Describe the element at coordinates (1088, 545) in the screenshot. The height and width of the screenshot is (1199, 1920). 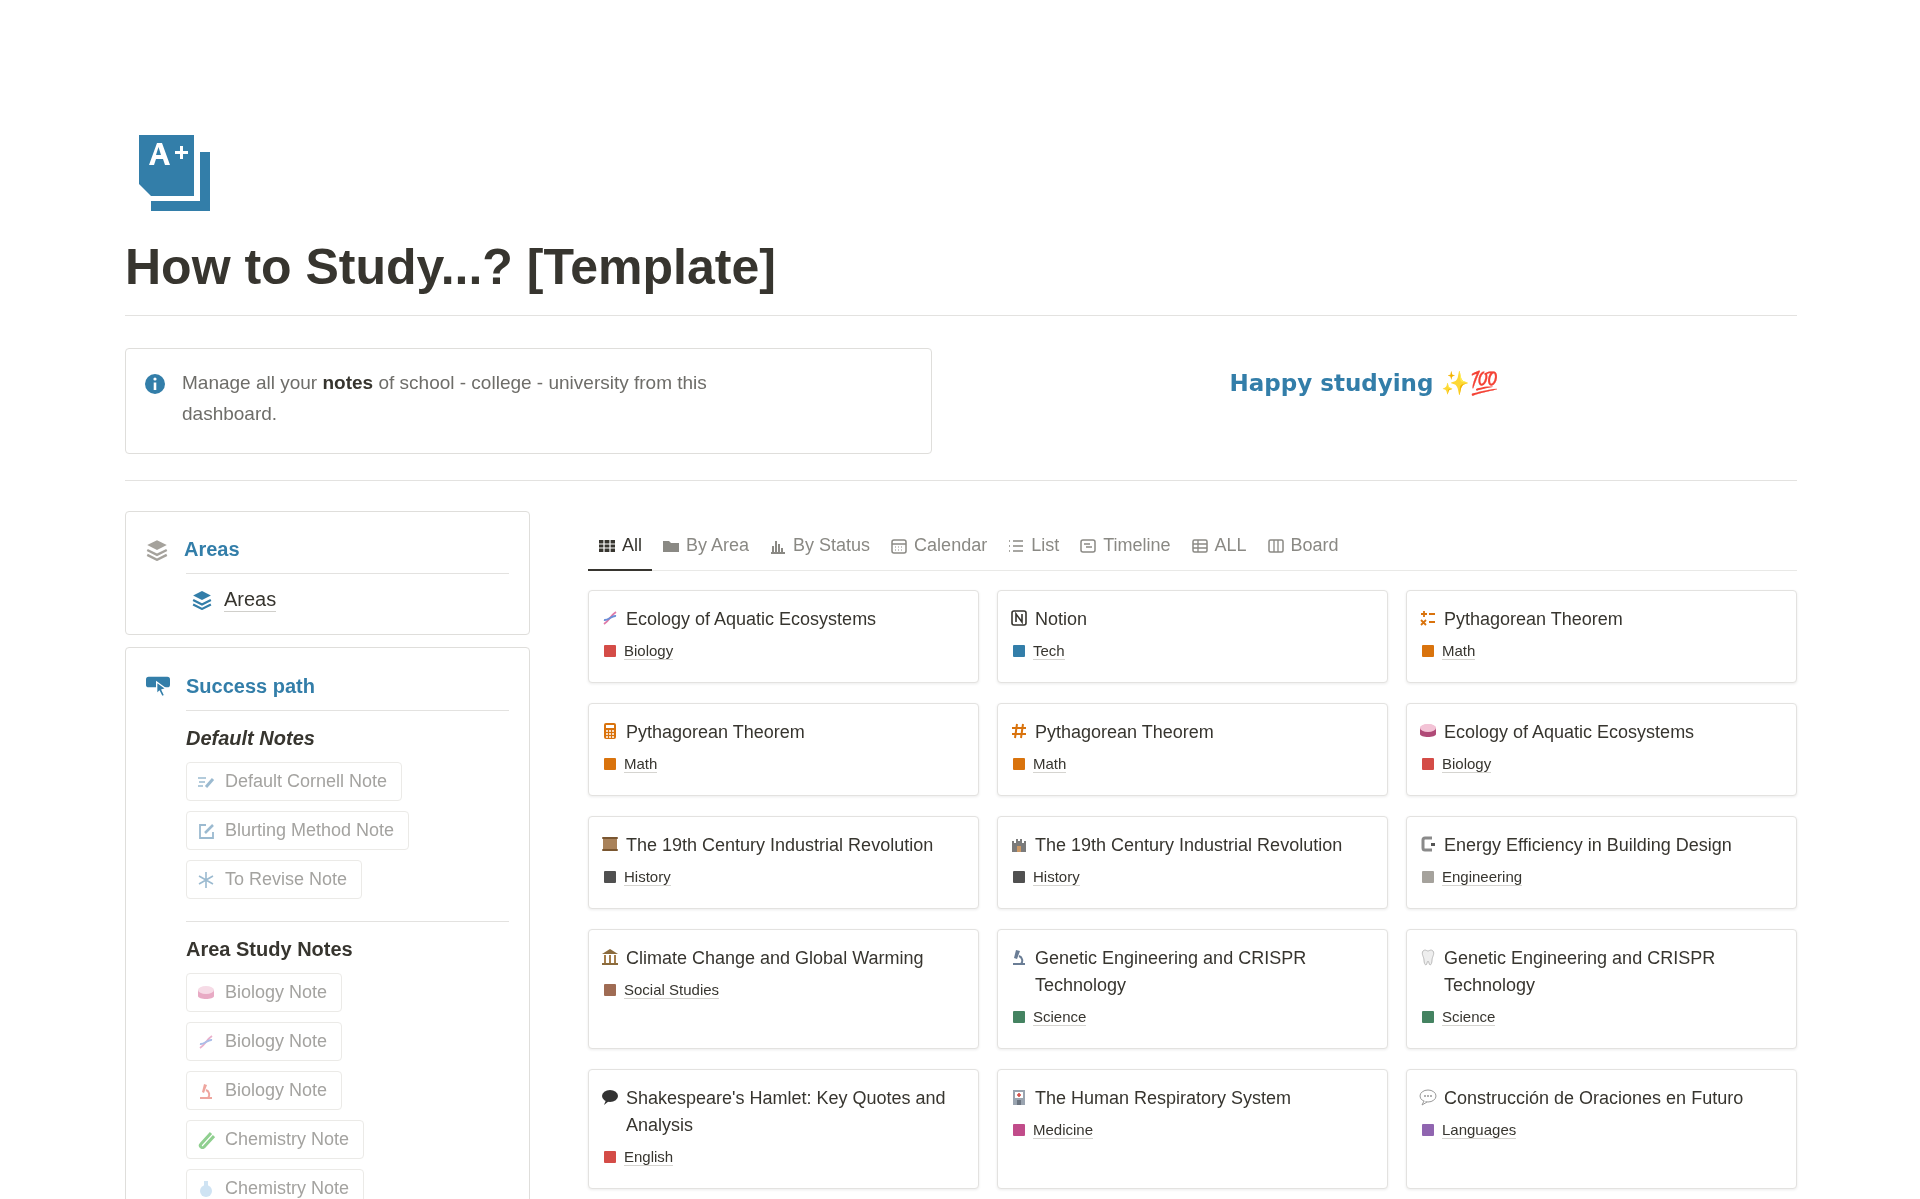
I see `timeline-icon` at that location.